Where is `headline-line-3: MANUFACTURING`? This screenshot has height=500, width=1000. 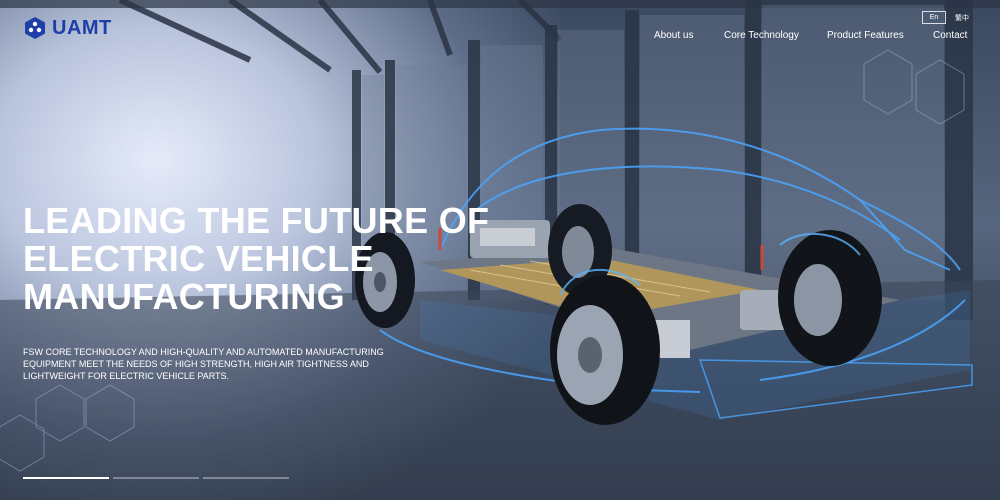 headline-line-3: MANUFACTURING is located at coordinates (184, 296).